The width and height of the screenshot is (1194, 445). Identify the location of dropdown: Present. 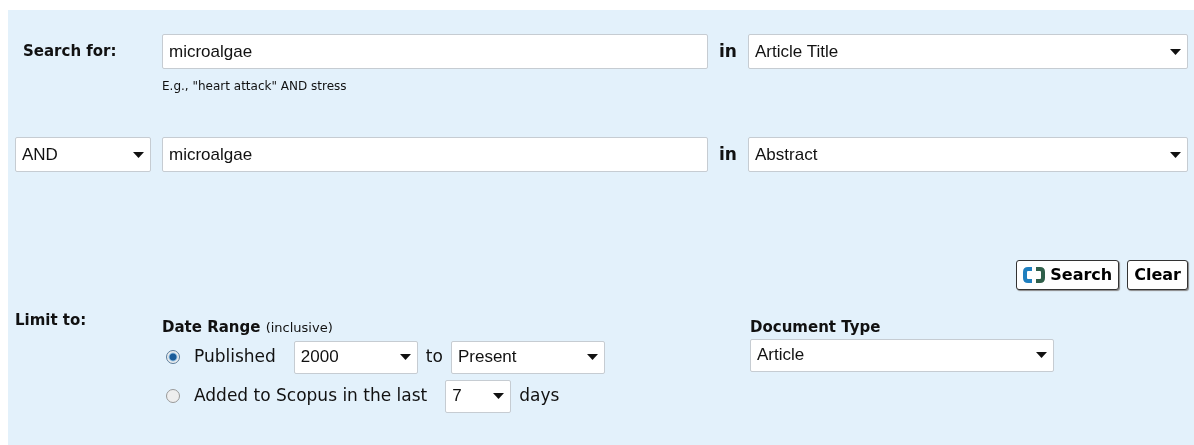
(527, 357).